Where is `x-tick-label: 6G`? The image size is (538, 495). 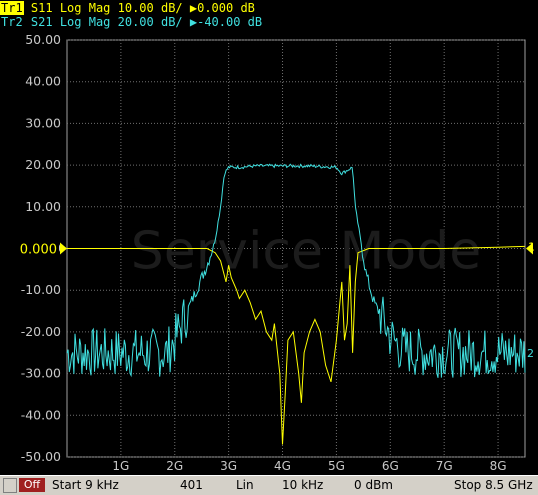
x-tick-label: 6G is located at coordinates (390, 466).